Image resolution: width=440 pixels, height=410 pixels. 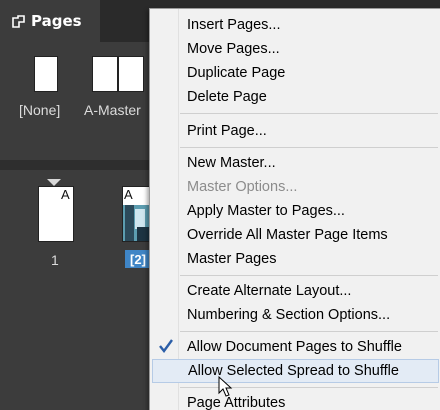 I want to click on menu-item-master-pages: Master Pages, so click(x=295, y=259).